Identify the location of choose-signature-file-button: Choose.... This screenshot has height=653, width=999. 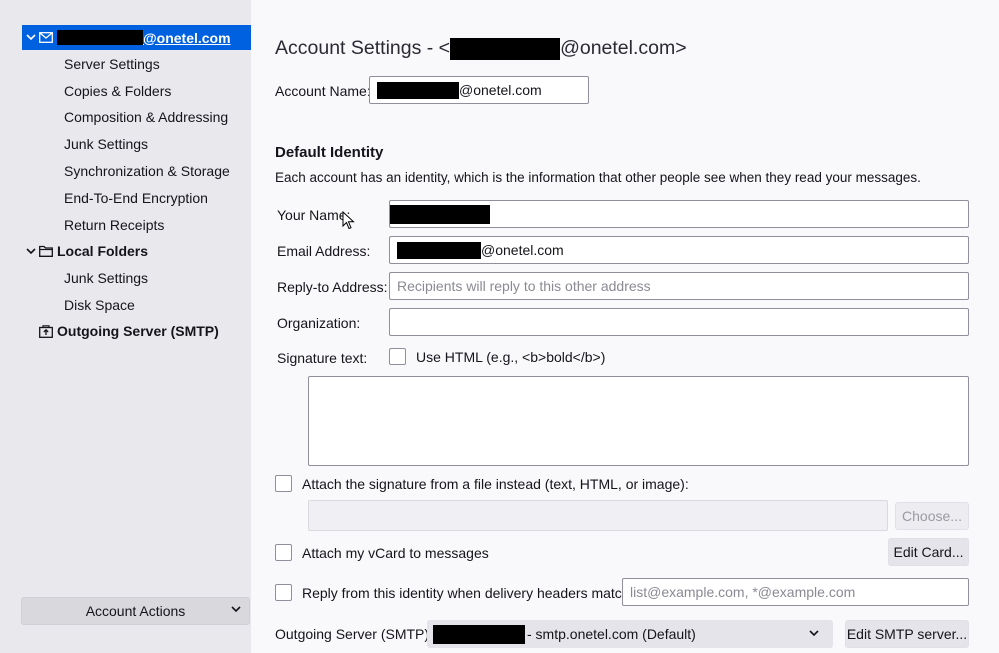
(932, 516).